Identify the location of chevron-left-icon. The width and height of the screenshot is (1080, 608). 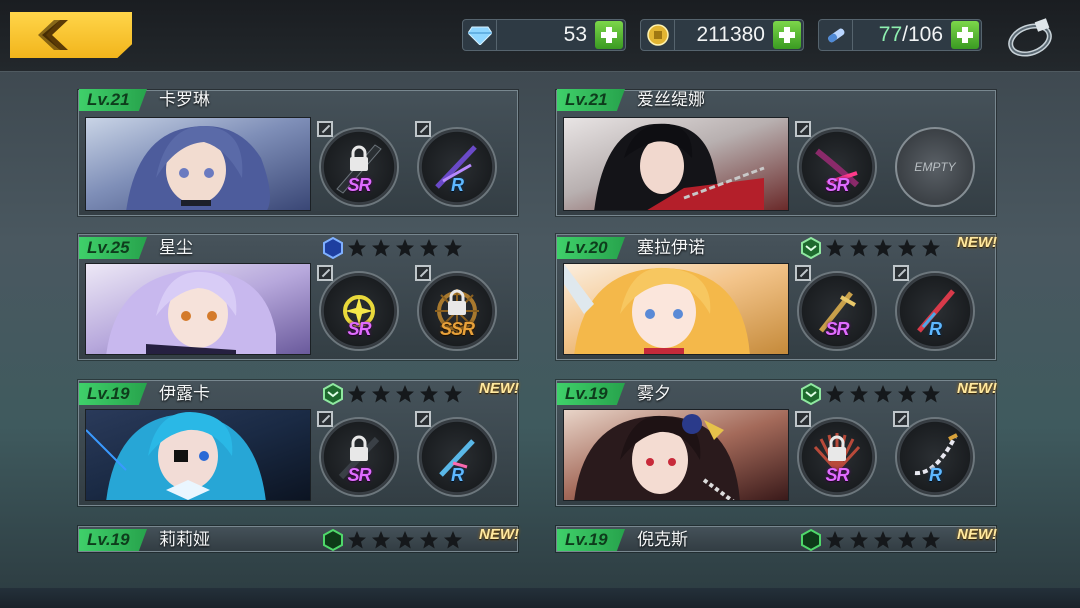
(53, 35).